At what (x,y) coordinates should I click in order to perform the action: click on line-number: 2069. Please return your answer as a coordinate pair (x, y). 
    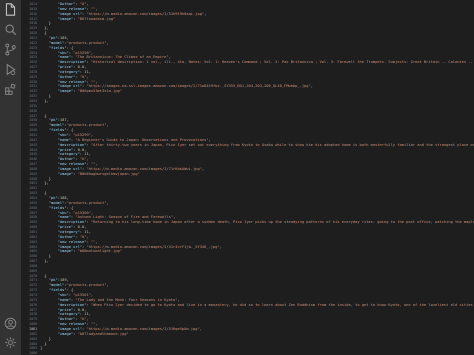
    Looking at the image, I should click on (33, 270).